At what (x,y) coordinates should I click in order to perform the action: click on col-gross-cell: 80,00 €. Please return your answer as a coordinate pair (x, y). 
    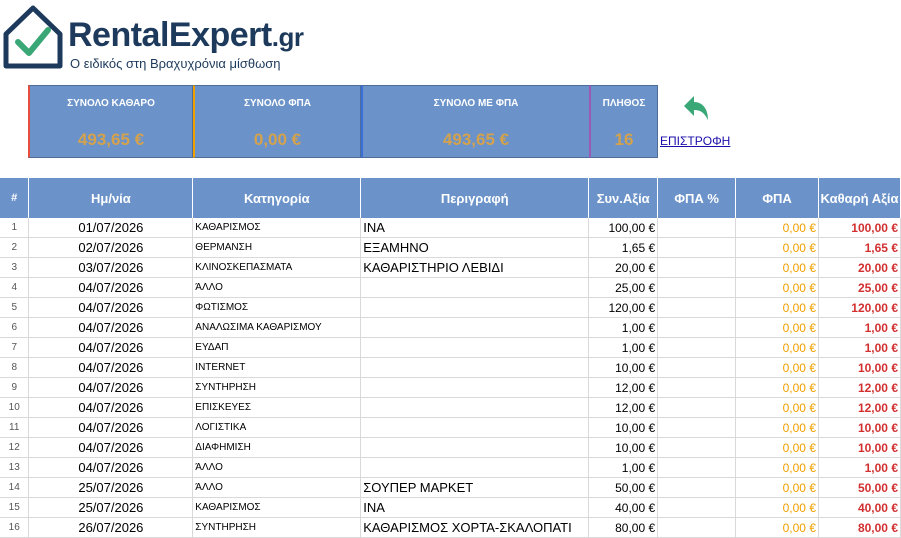
    Looking at the image, I should click on (623, 527).